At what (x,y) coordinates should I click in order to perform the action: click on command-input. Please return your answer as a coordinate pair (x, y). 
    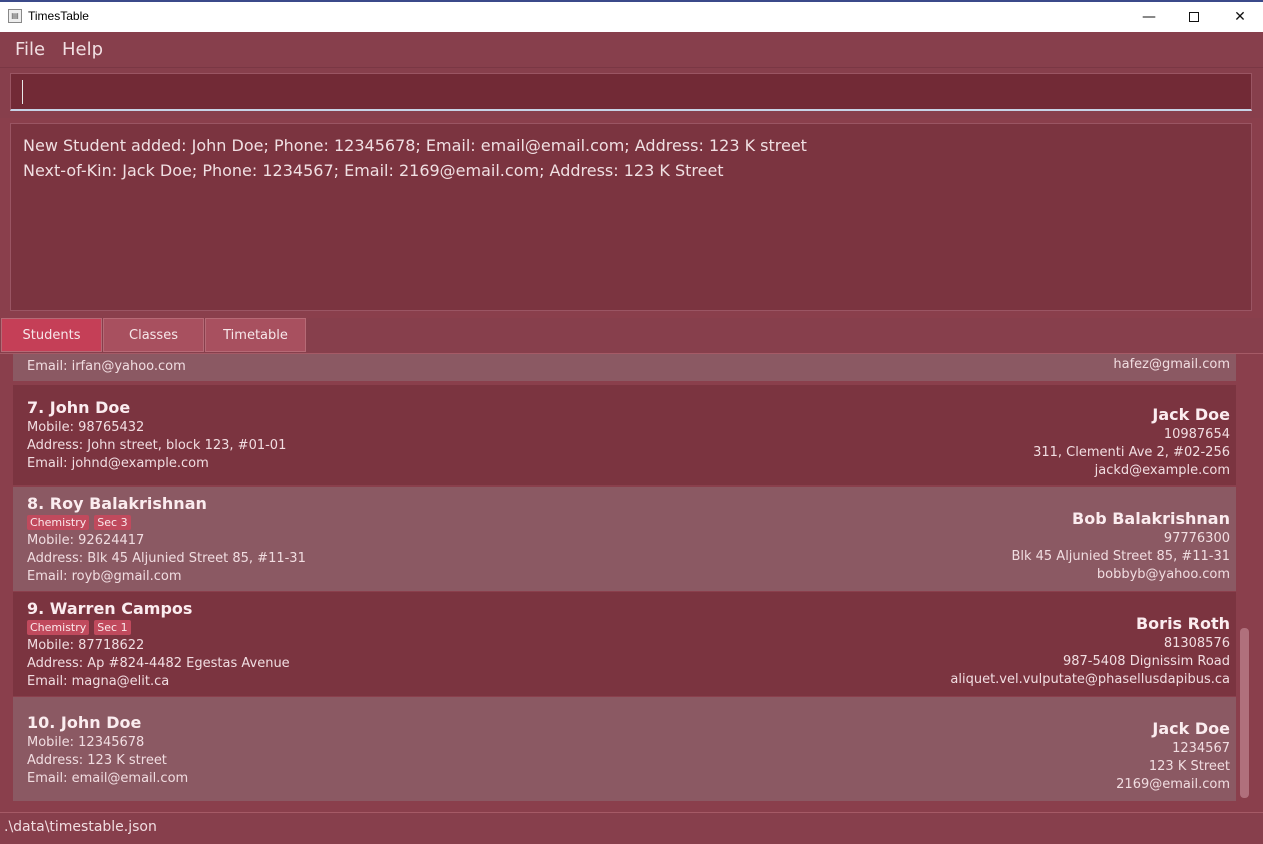
    Looking at the image, I should click on (631, 92).